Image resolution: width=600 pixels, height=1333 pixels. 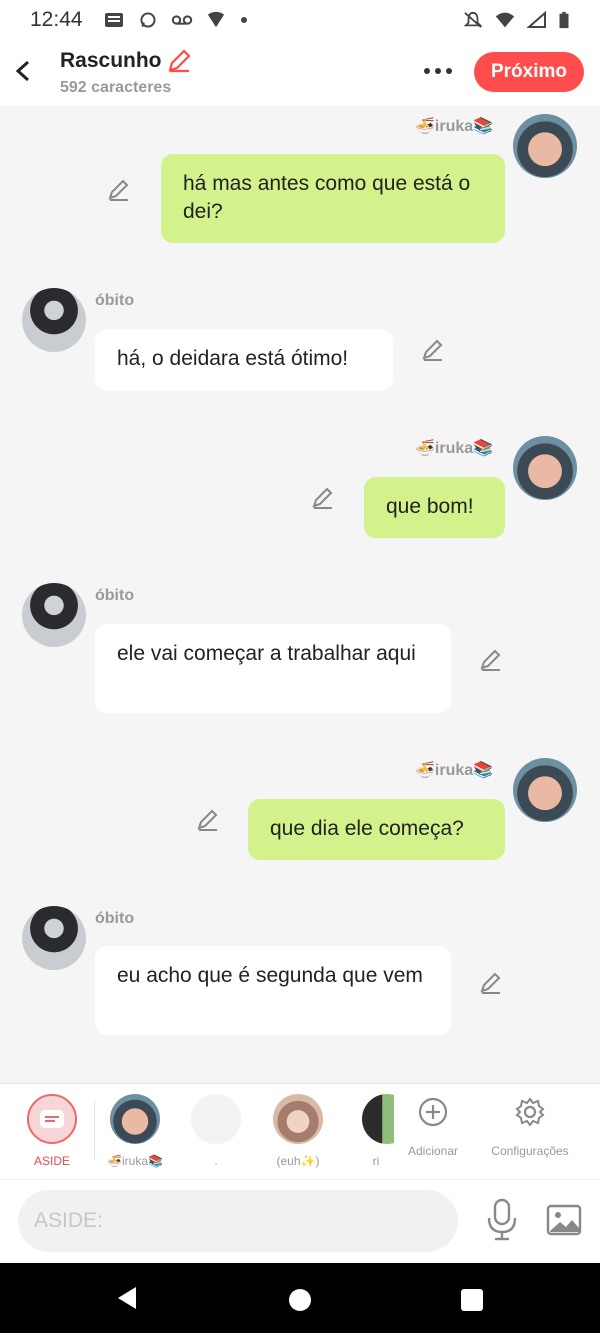 What do you see at coordinates (127, 1298) in the screenshot?
I see `nav-back-icon` at bounding box center [127, 1298].